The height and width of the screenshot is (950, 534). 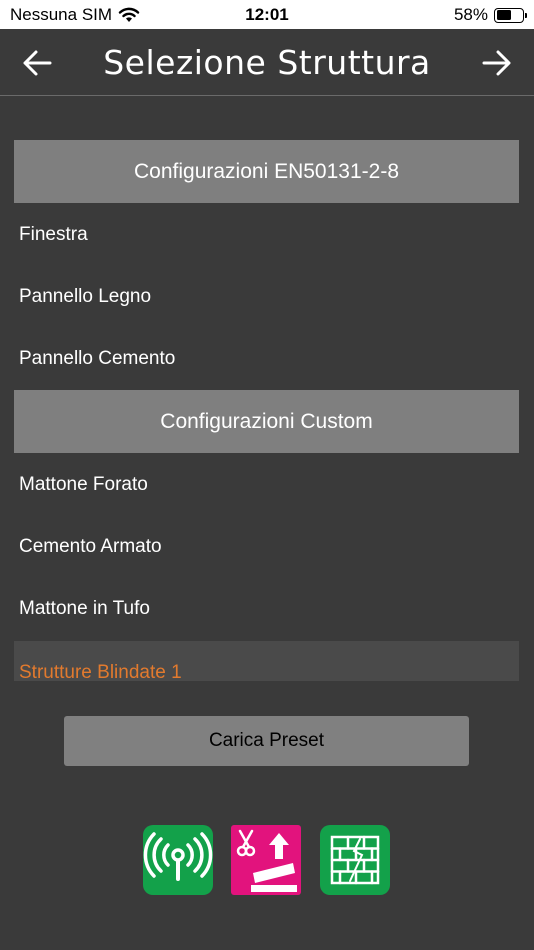 I want to click on section-header-en50131: Configurazioni EN50131-2-8, so click(x=266, y=171).